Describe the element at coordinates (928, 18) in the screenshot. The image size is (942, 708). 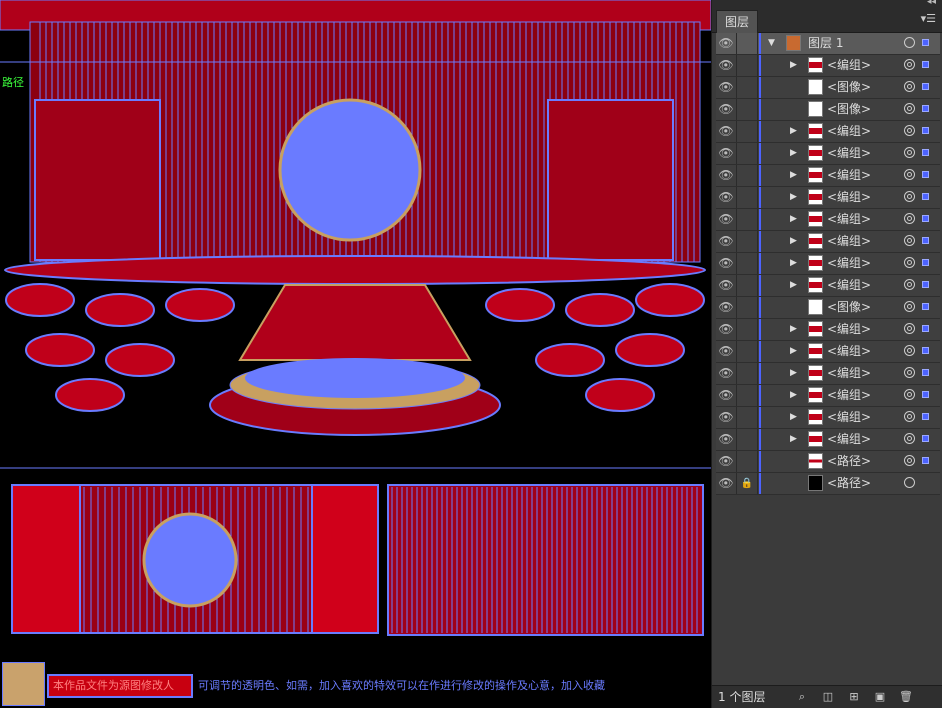
I see `panel-menu-icon: ▾☰` at that location.